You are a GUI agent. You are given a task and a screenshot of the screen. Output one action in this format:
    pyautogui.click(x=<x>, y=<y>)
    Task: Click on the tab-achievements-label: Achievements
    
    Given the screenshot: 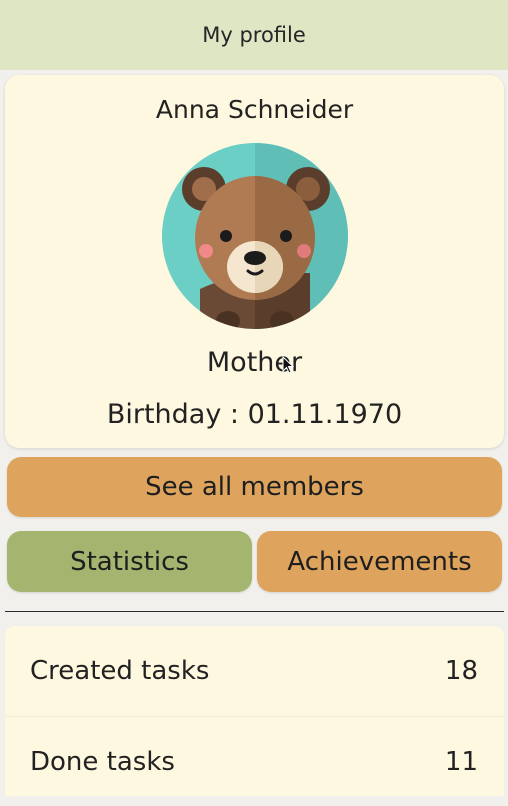 What is the action you would take?
    pyautogui.click(x=379, y=561)
    